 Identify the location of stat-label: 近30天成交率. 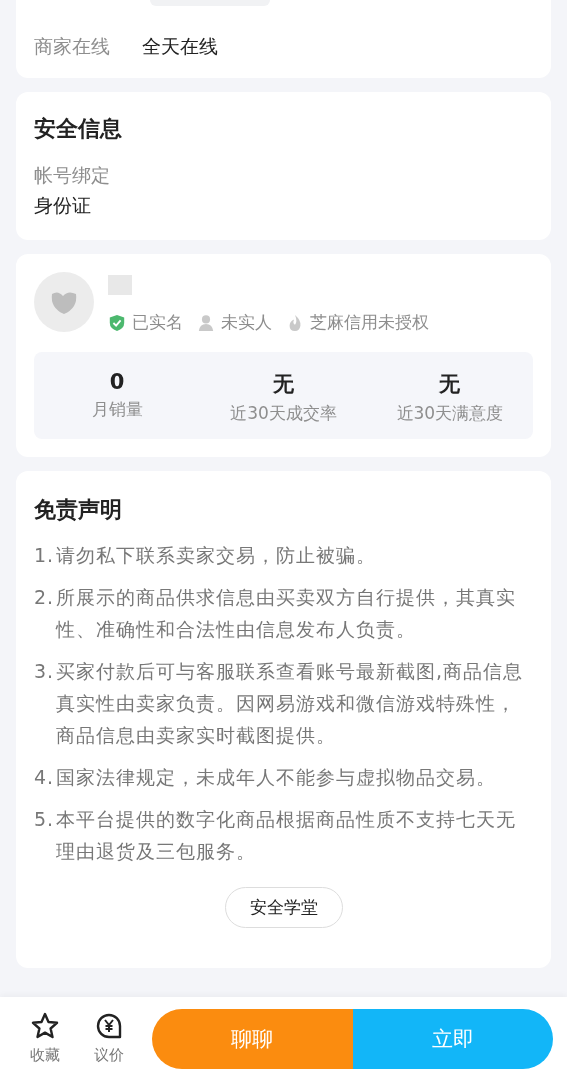
(283, 413).